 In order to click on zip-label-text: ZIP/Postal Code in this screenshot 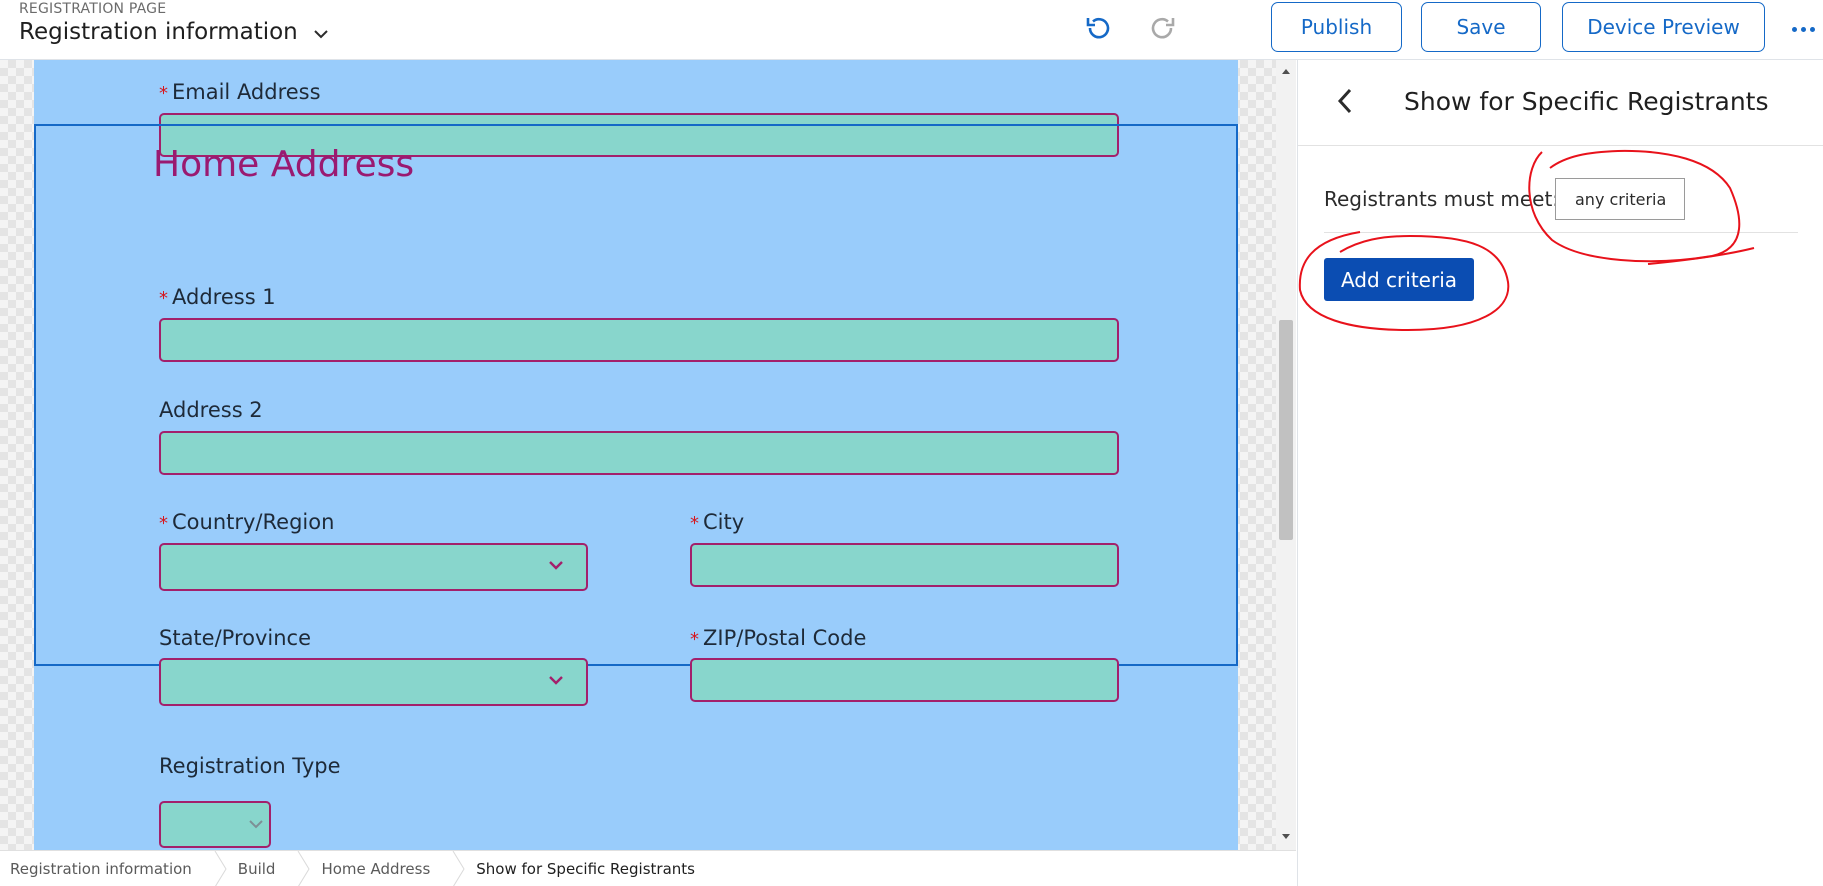, I will do `click(785, 638)`.